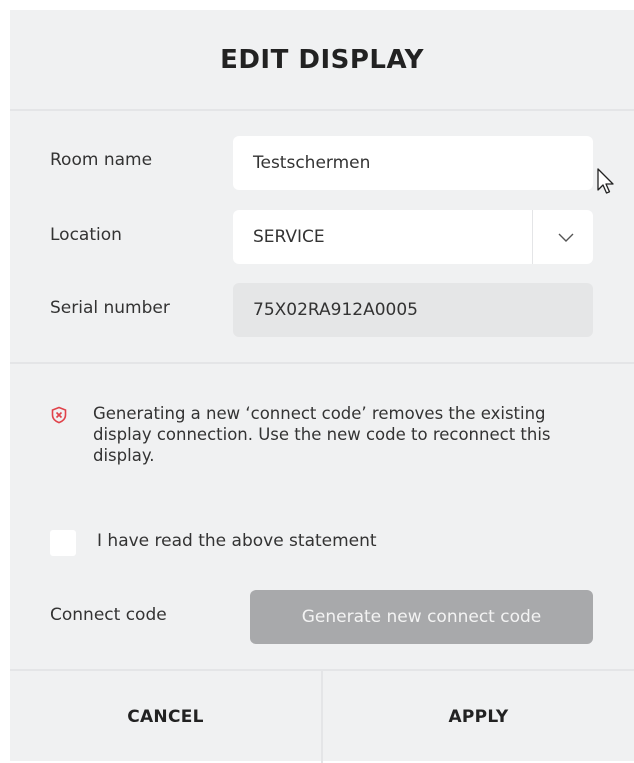 This screenshot has height=763, width=634. Describe the element at coordinates (566, 237) in the screenshot. I see `chevron-down-icon` at that location.